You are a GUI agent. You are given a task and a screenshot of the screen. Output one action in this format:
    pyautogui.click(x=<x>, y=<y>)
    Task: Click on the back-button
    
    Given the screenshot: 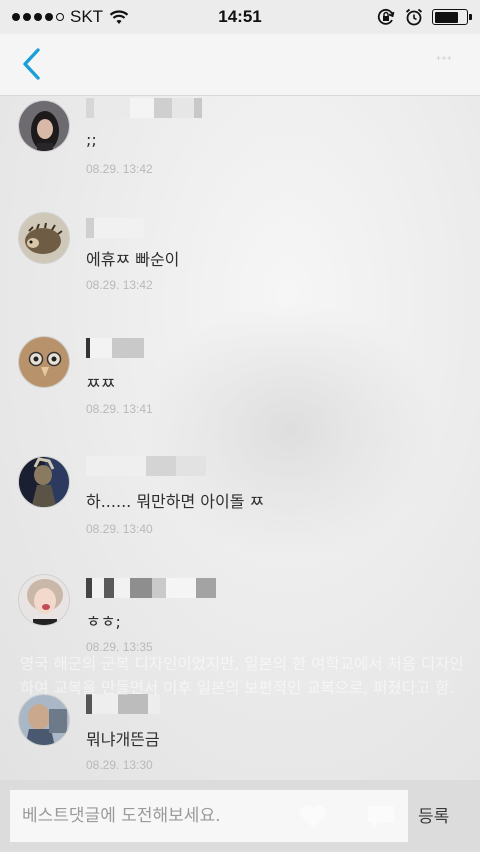 What is the action you would take?
    pyautogui.click(x=33, y=64)
    